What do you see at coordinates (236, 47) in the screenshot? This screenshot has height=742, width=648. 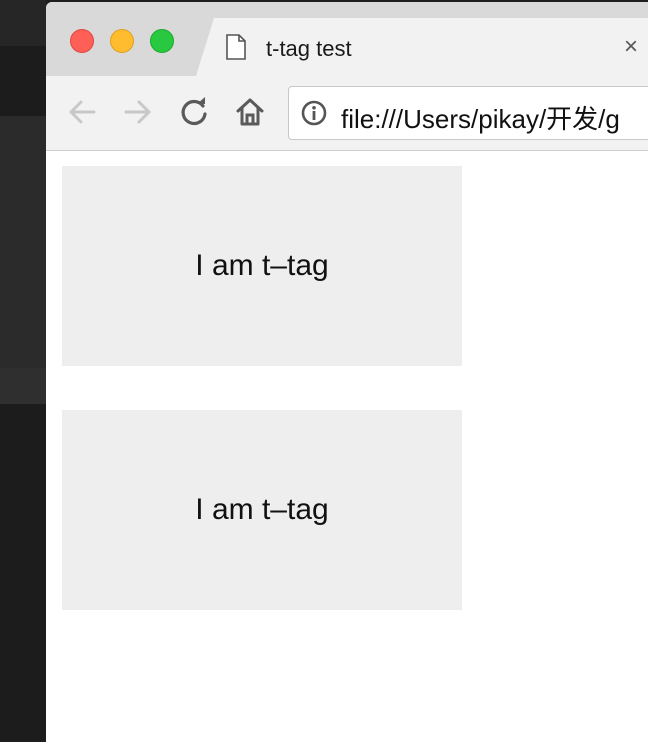 I see `document-icon` at bounding box center [236, 47].